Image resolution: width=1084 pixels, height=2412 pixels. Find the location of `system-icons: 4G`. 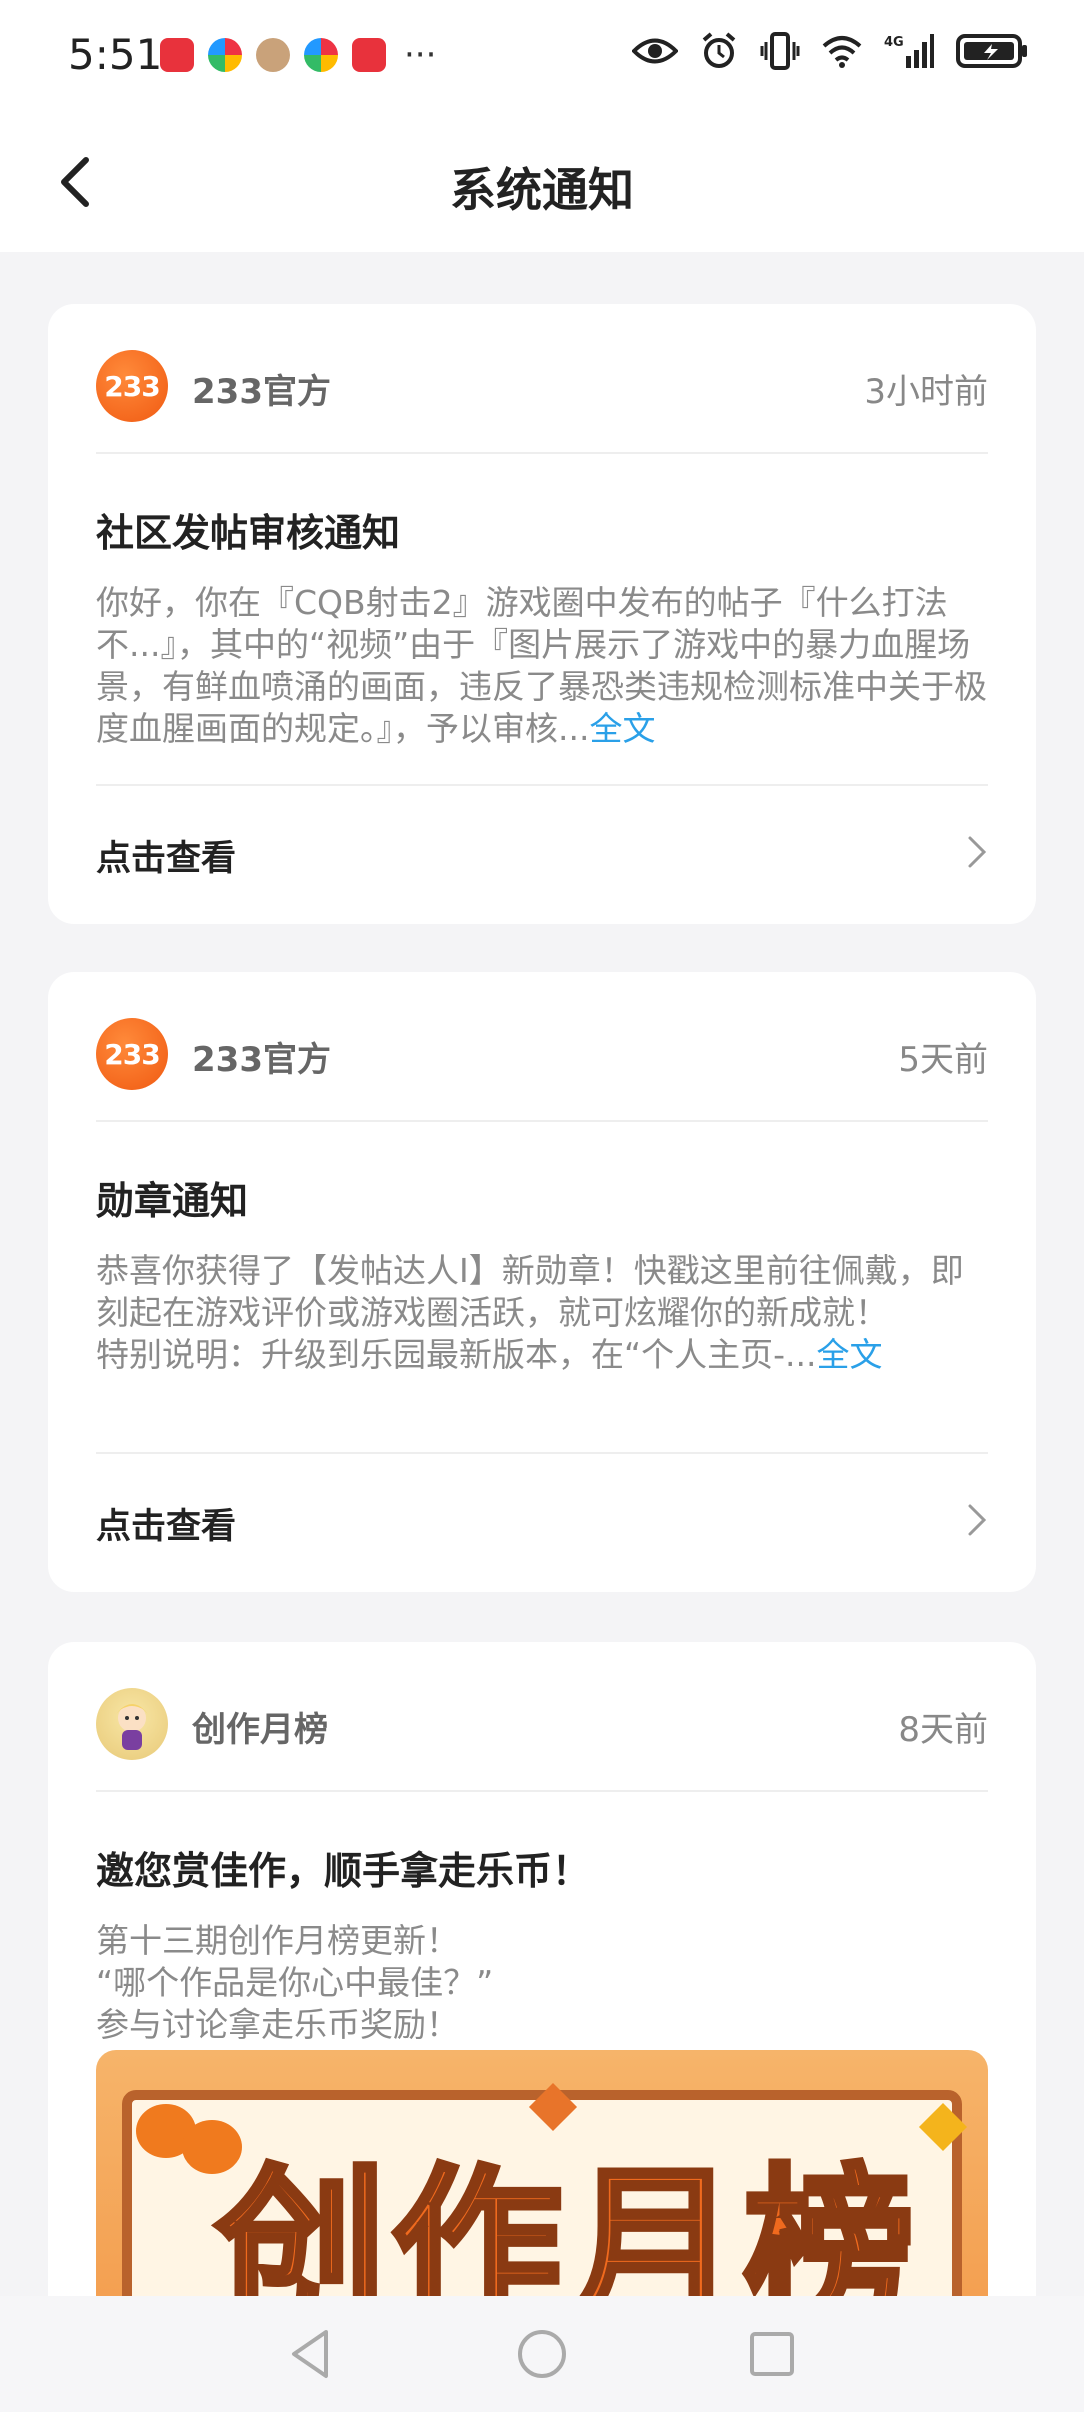

system-icons: 4G is located at coordinates (830, 51).